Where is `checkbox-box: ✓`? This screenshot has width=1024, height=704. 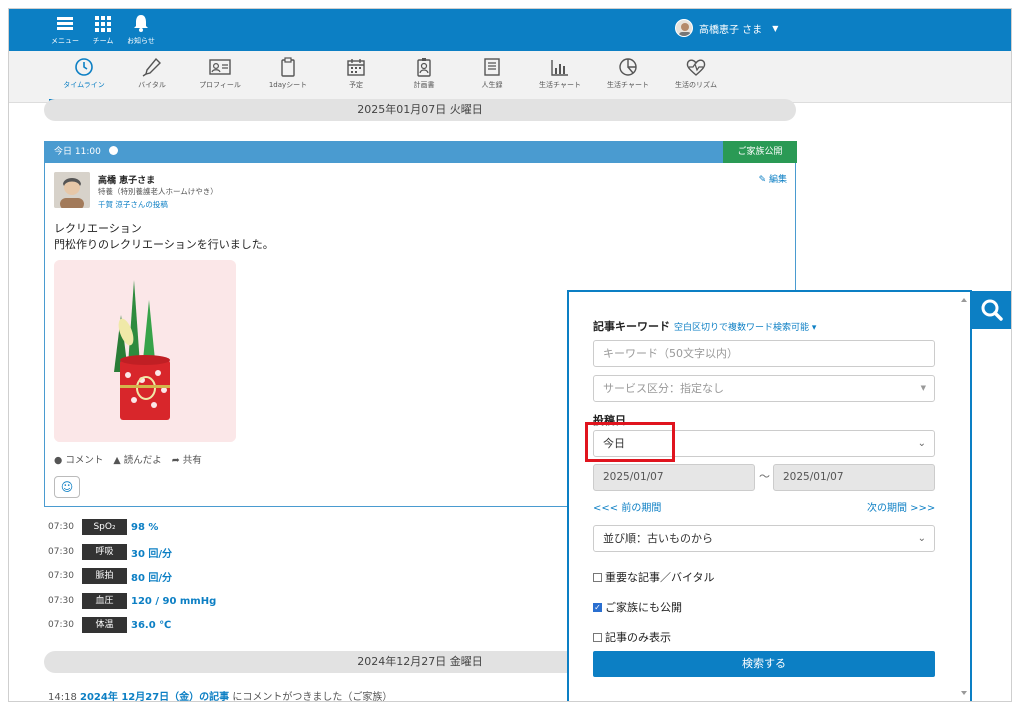 checkbox-box: ✓ is located at coordinates (597, 607).